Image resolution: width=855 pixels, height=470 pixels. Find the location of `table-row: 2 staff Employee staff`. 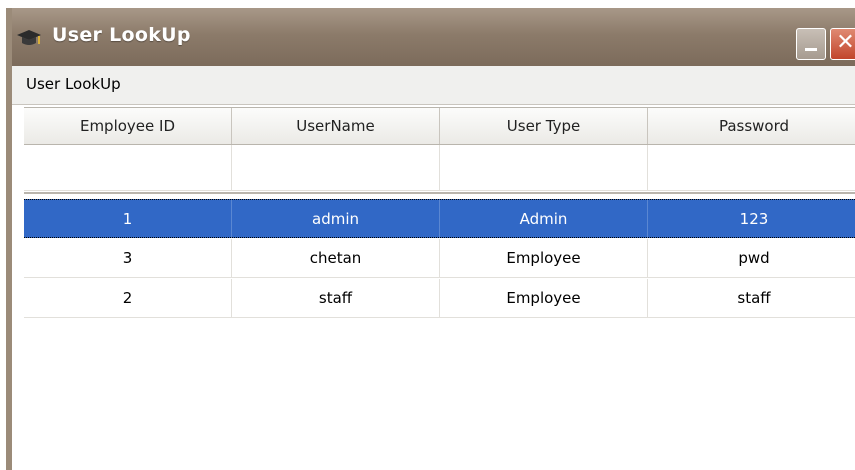

table-row: 2 staff Employee staff is located at coordinates (439, 298).